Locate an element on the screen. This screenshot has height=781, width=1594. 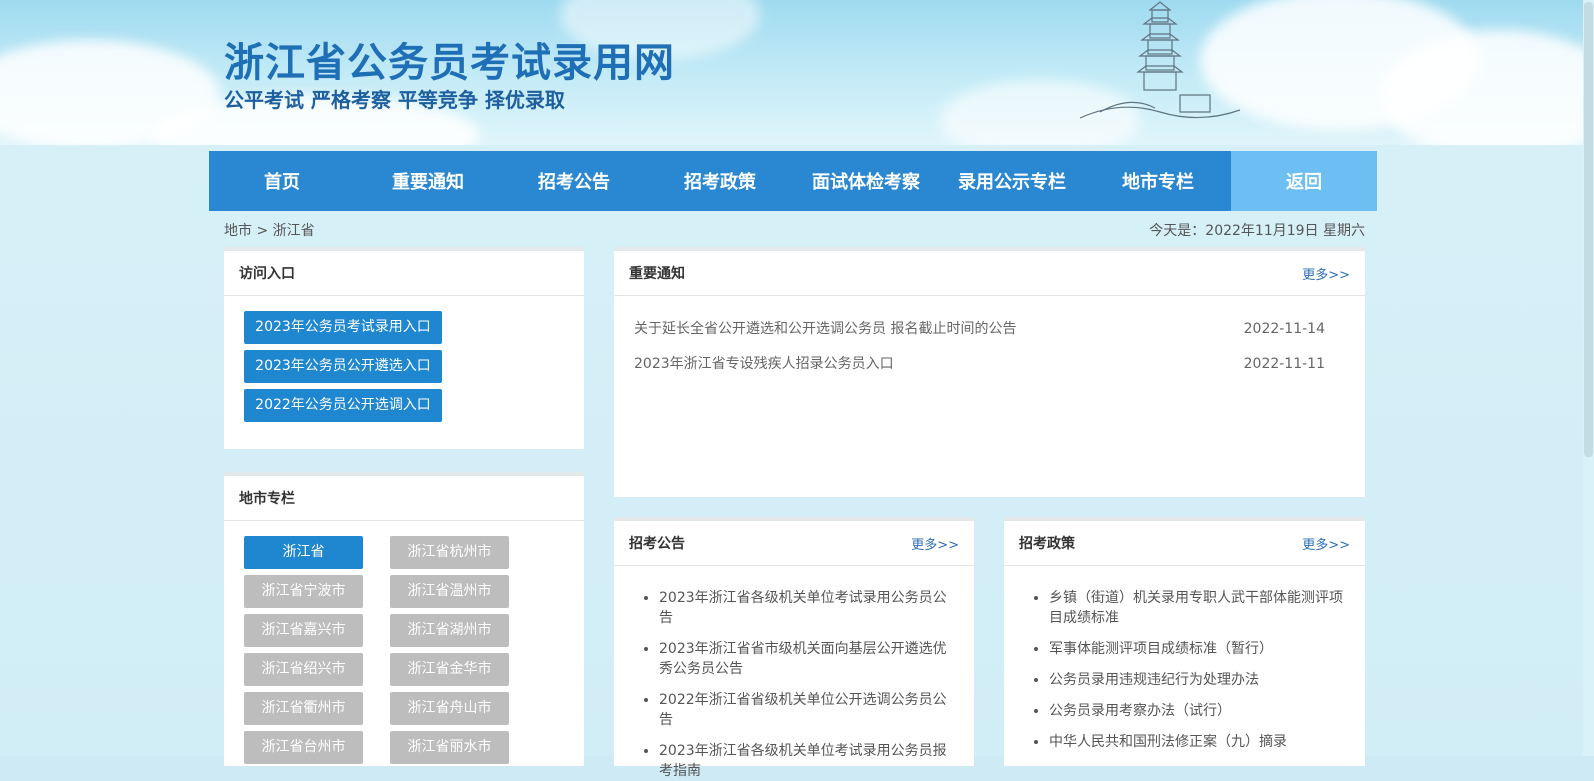
city-button-ningbo: 浙江省宁波市 is located at coordinates (303, 591).